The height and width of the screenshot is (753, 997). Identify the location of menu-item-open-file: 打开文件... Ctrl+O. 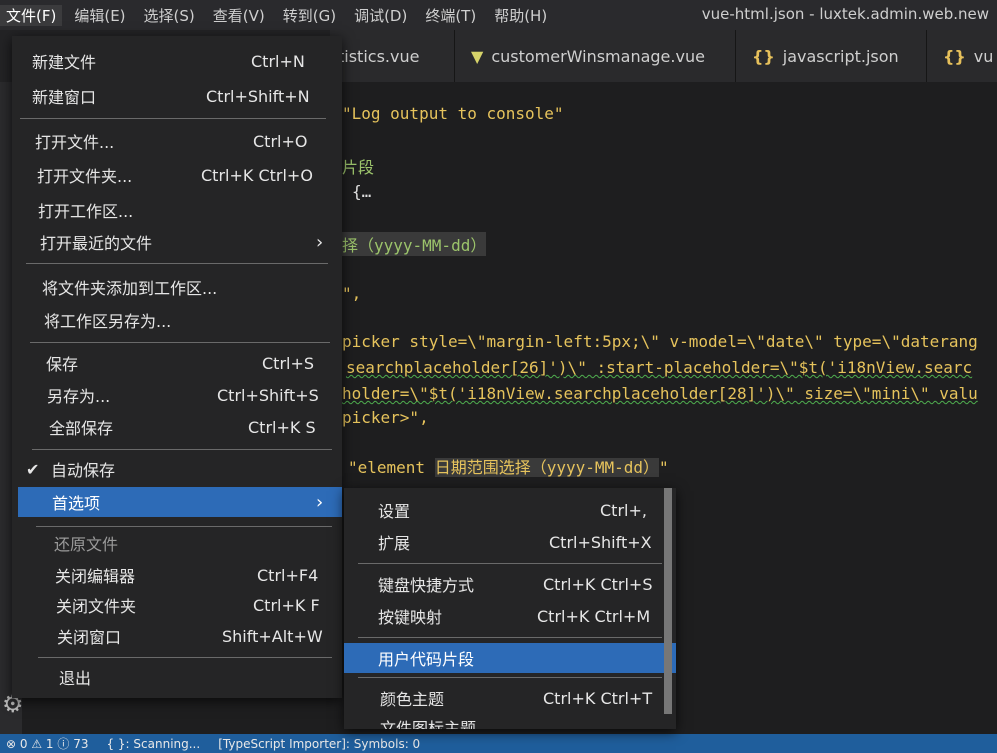
(177, 141).